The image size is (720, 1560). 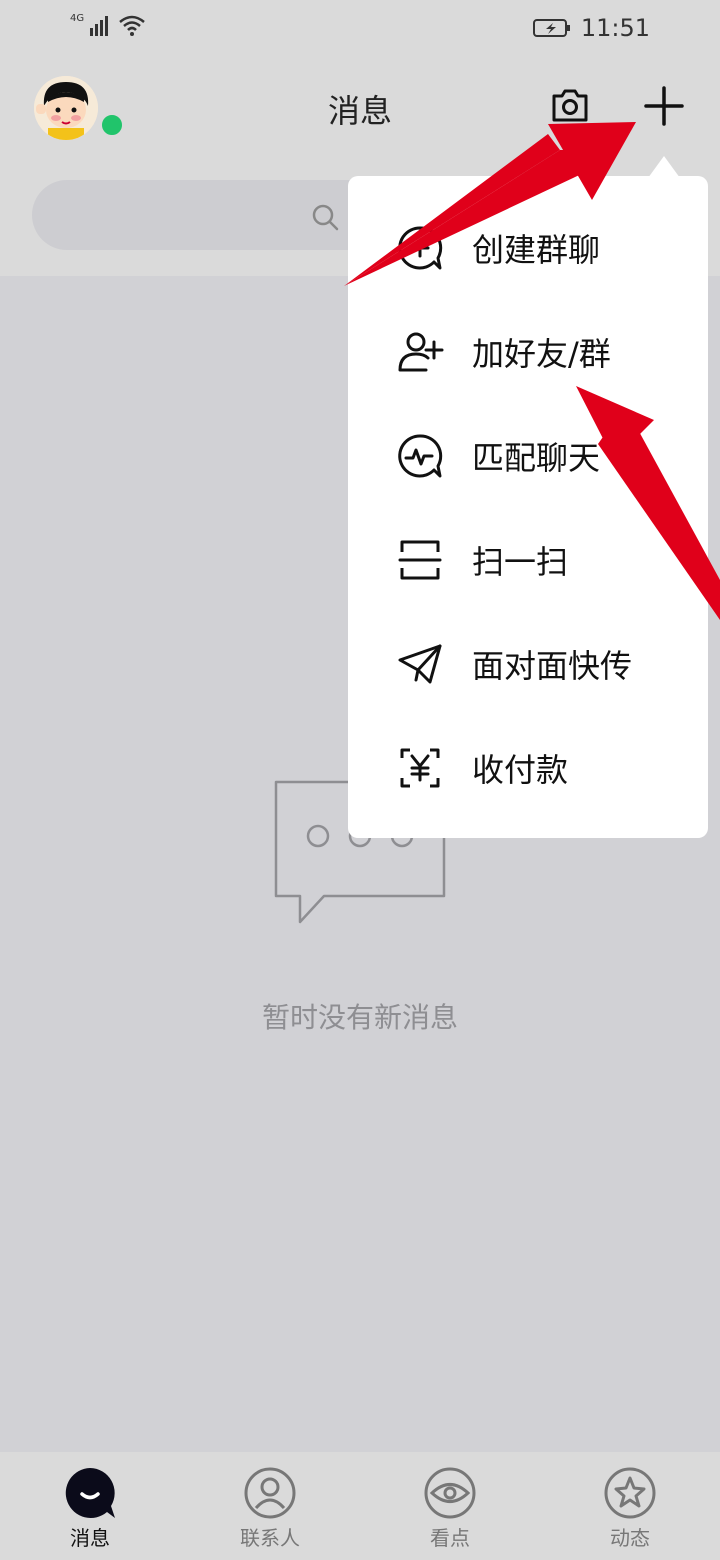 I want to click on menu-item-label: 扫一扫, so click(x=520, y=562).